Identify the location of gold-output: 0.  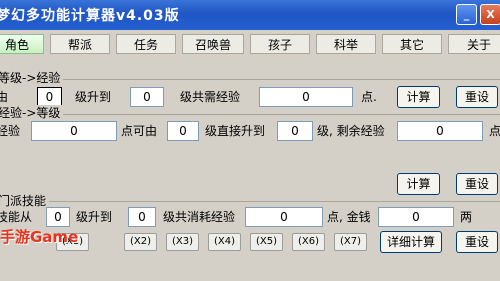
(416, 217).